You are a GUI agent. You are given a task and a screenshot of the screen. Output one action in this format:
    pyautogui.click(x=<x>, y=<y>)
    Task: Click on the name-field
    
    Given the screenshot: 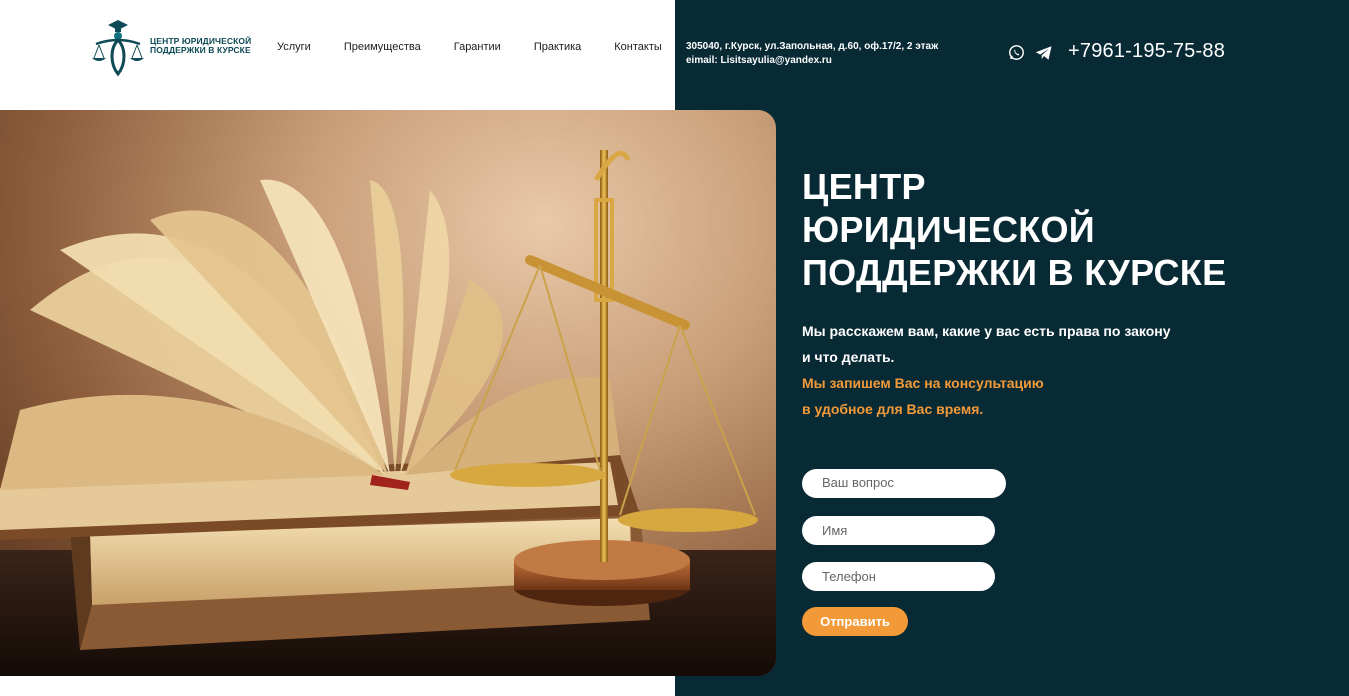 What is the action you would take?
    pyautogui.click(x=898, y=530)
    